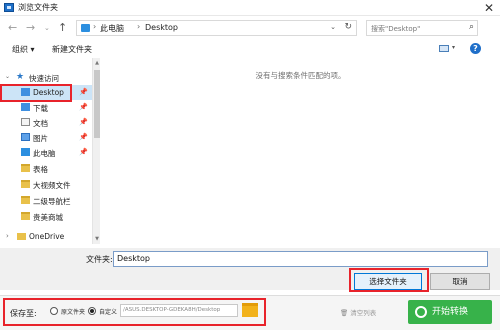 The height and width of the screenshot is (330, 500). What do you see at coordinates (333, 27) in the screenshot?
I see `chevron-down-icon: ⌄` at bounding box center [333, 27].